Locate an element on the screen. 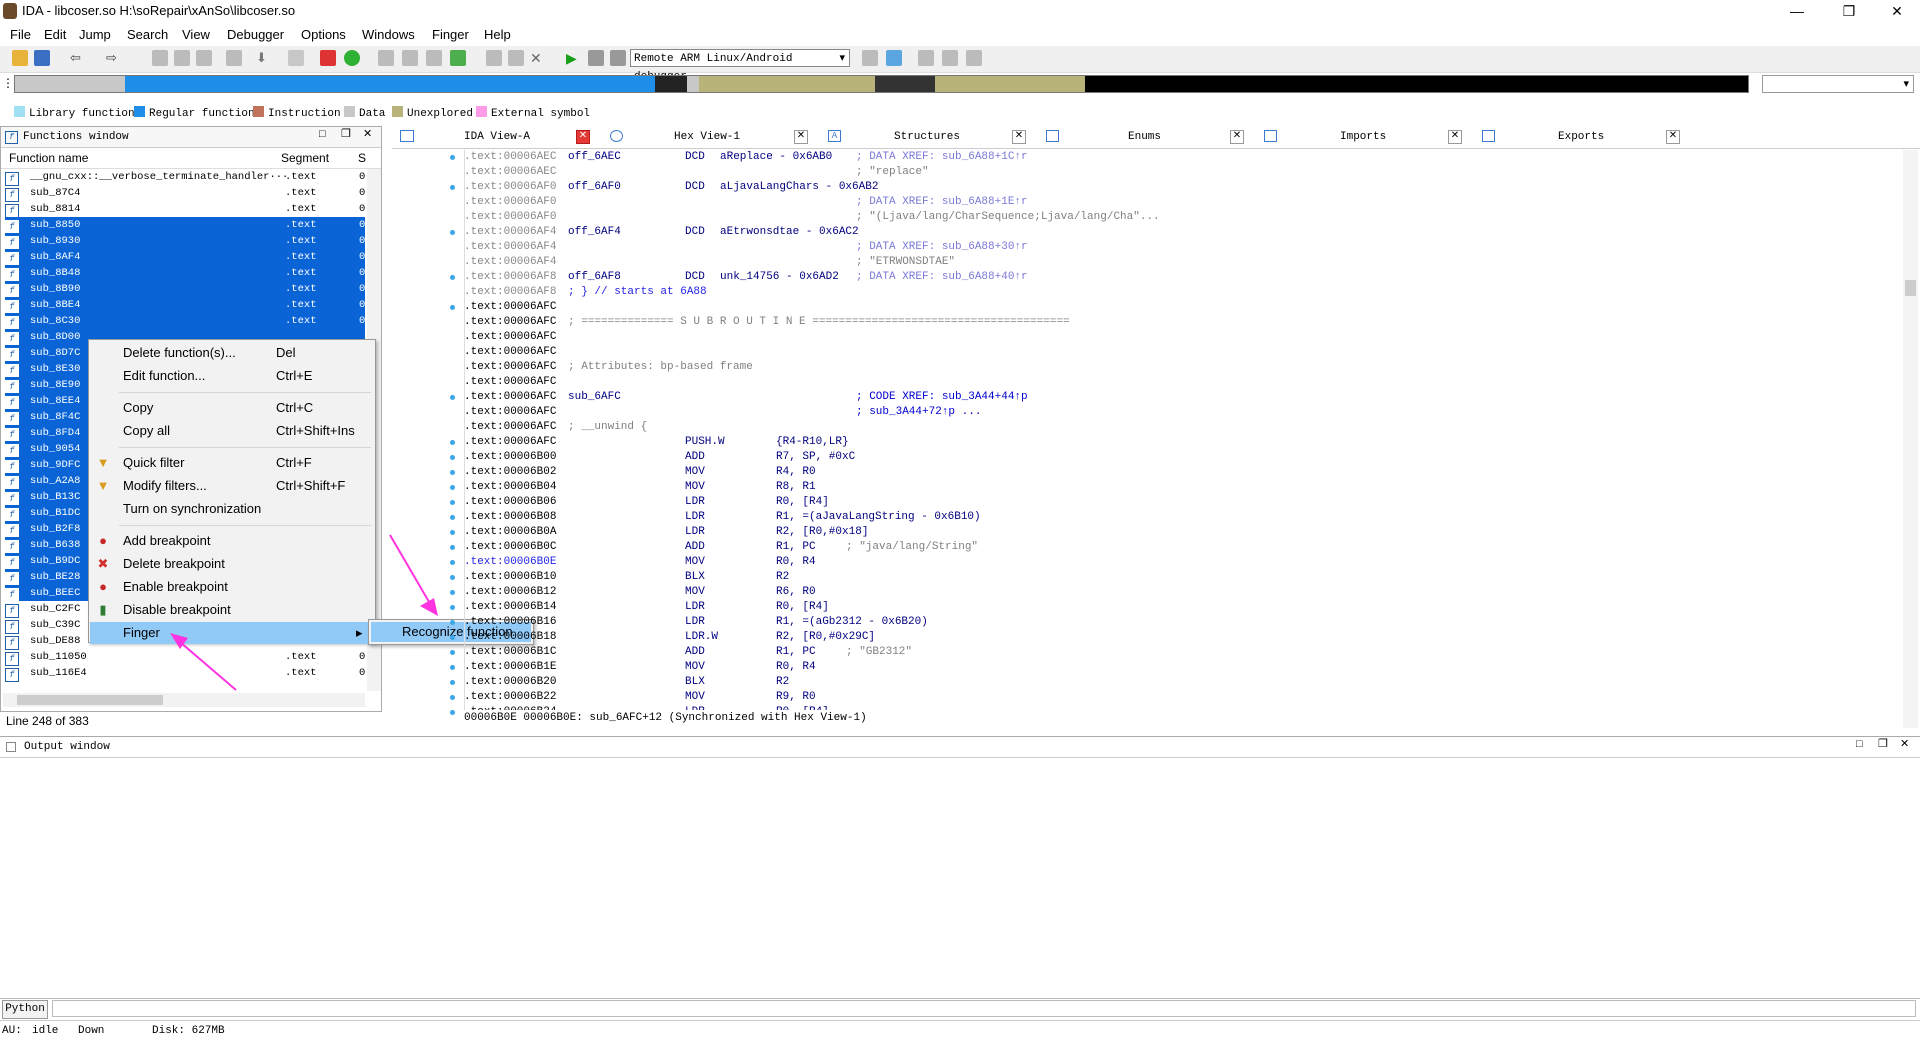 The height and width of the screenshot is (1043, 1920). arrow-to-submenu is located at coordinates (411, 571).